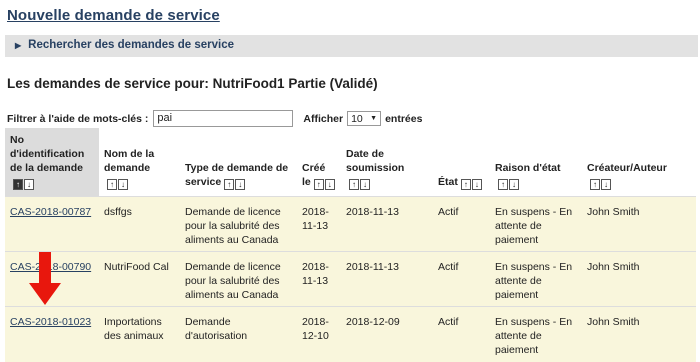 The width and height of the screenshot is (700, 362). I want to click on annotation-arrow-icon, so click(45, 278).